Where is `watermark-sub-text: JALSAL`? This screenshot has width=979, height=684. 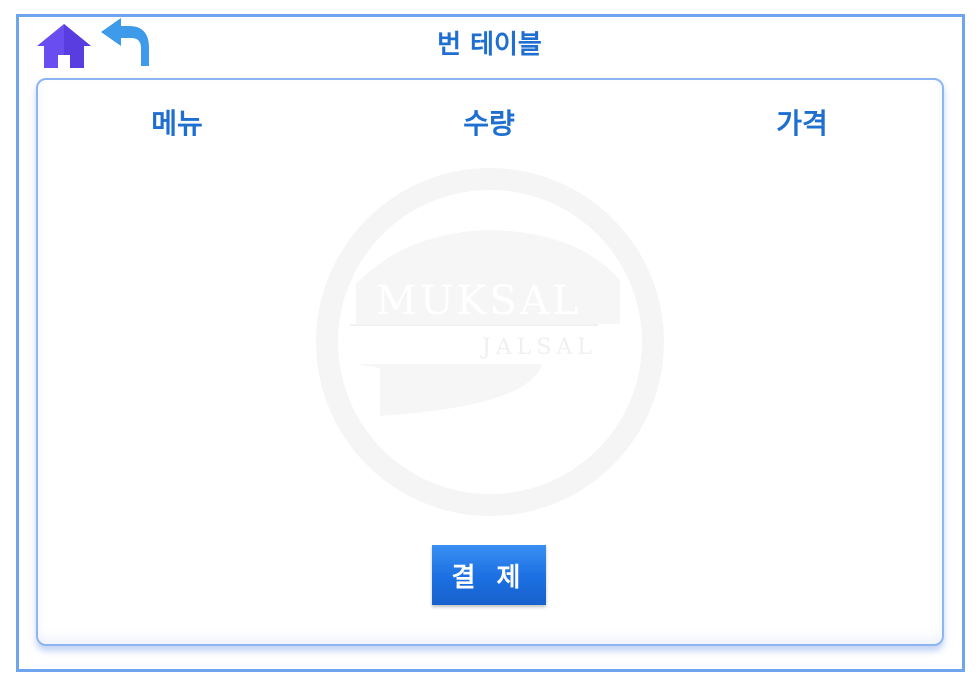 watermark-sub-text: JALSAL is located at coordinates (538, 347).